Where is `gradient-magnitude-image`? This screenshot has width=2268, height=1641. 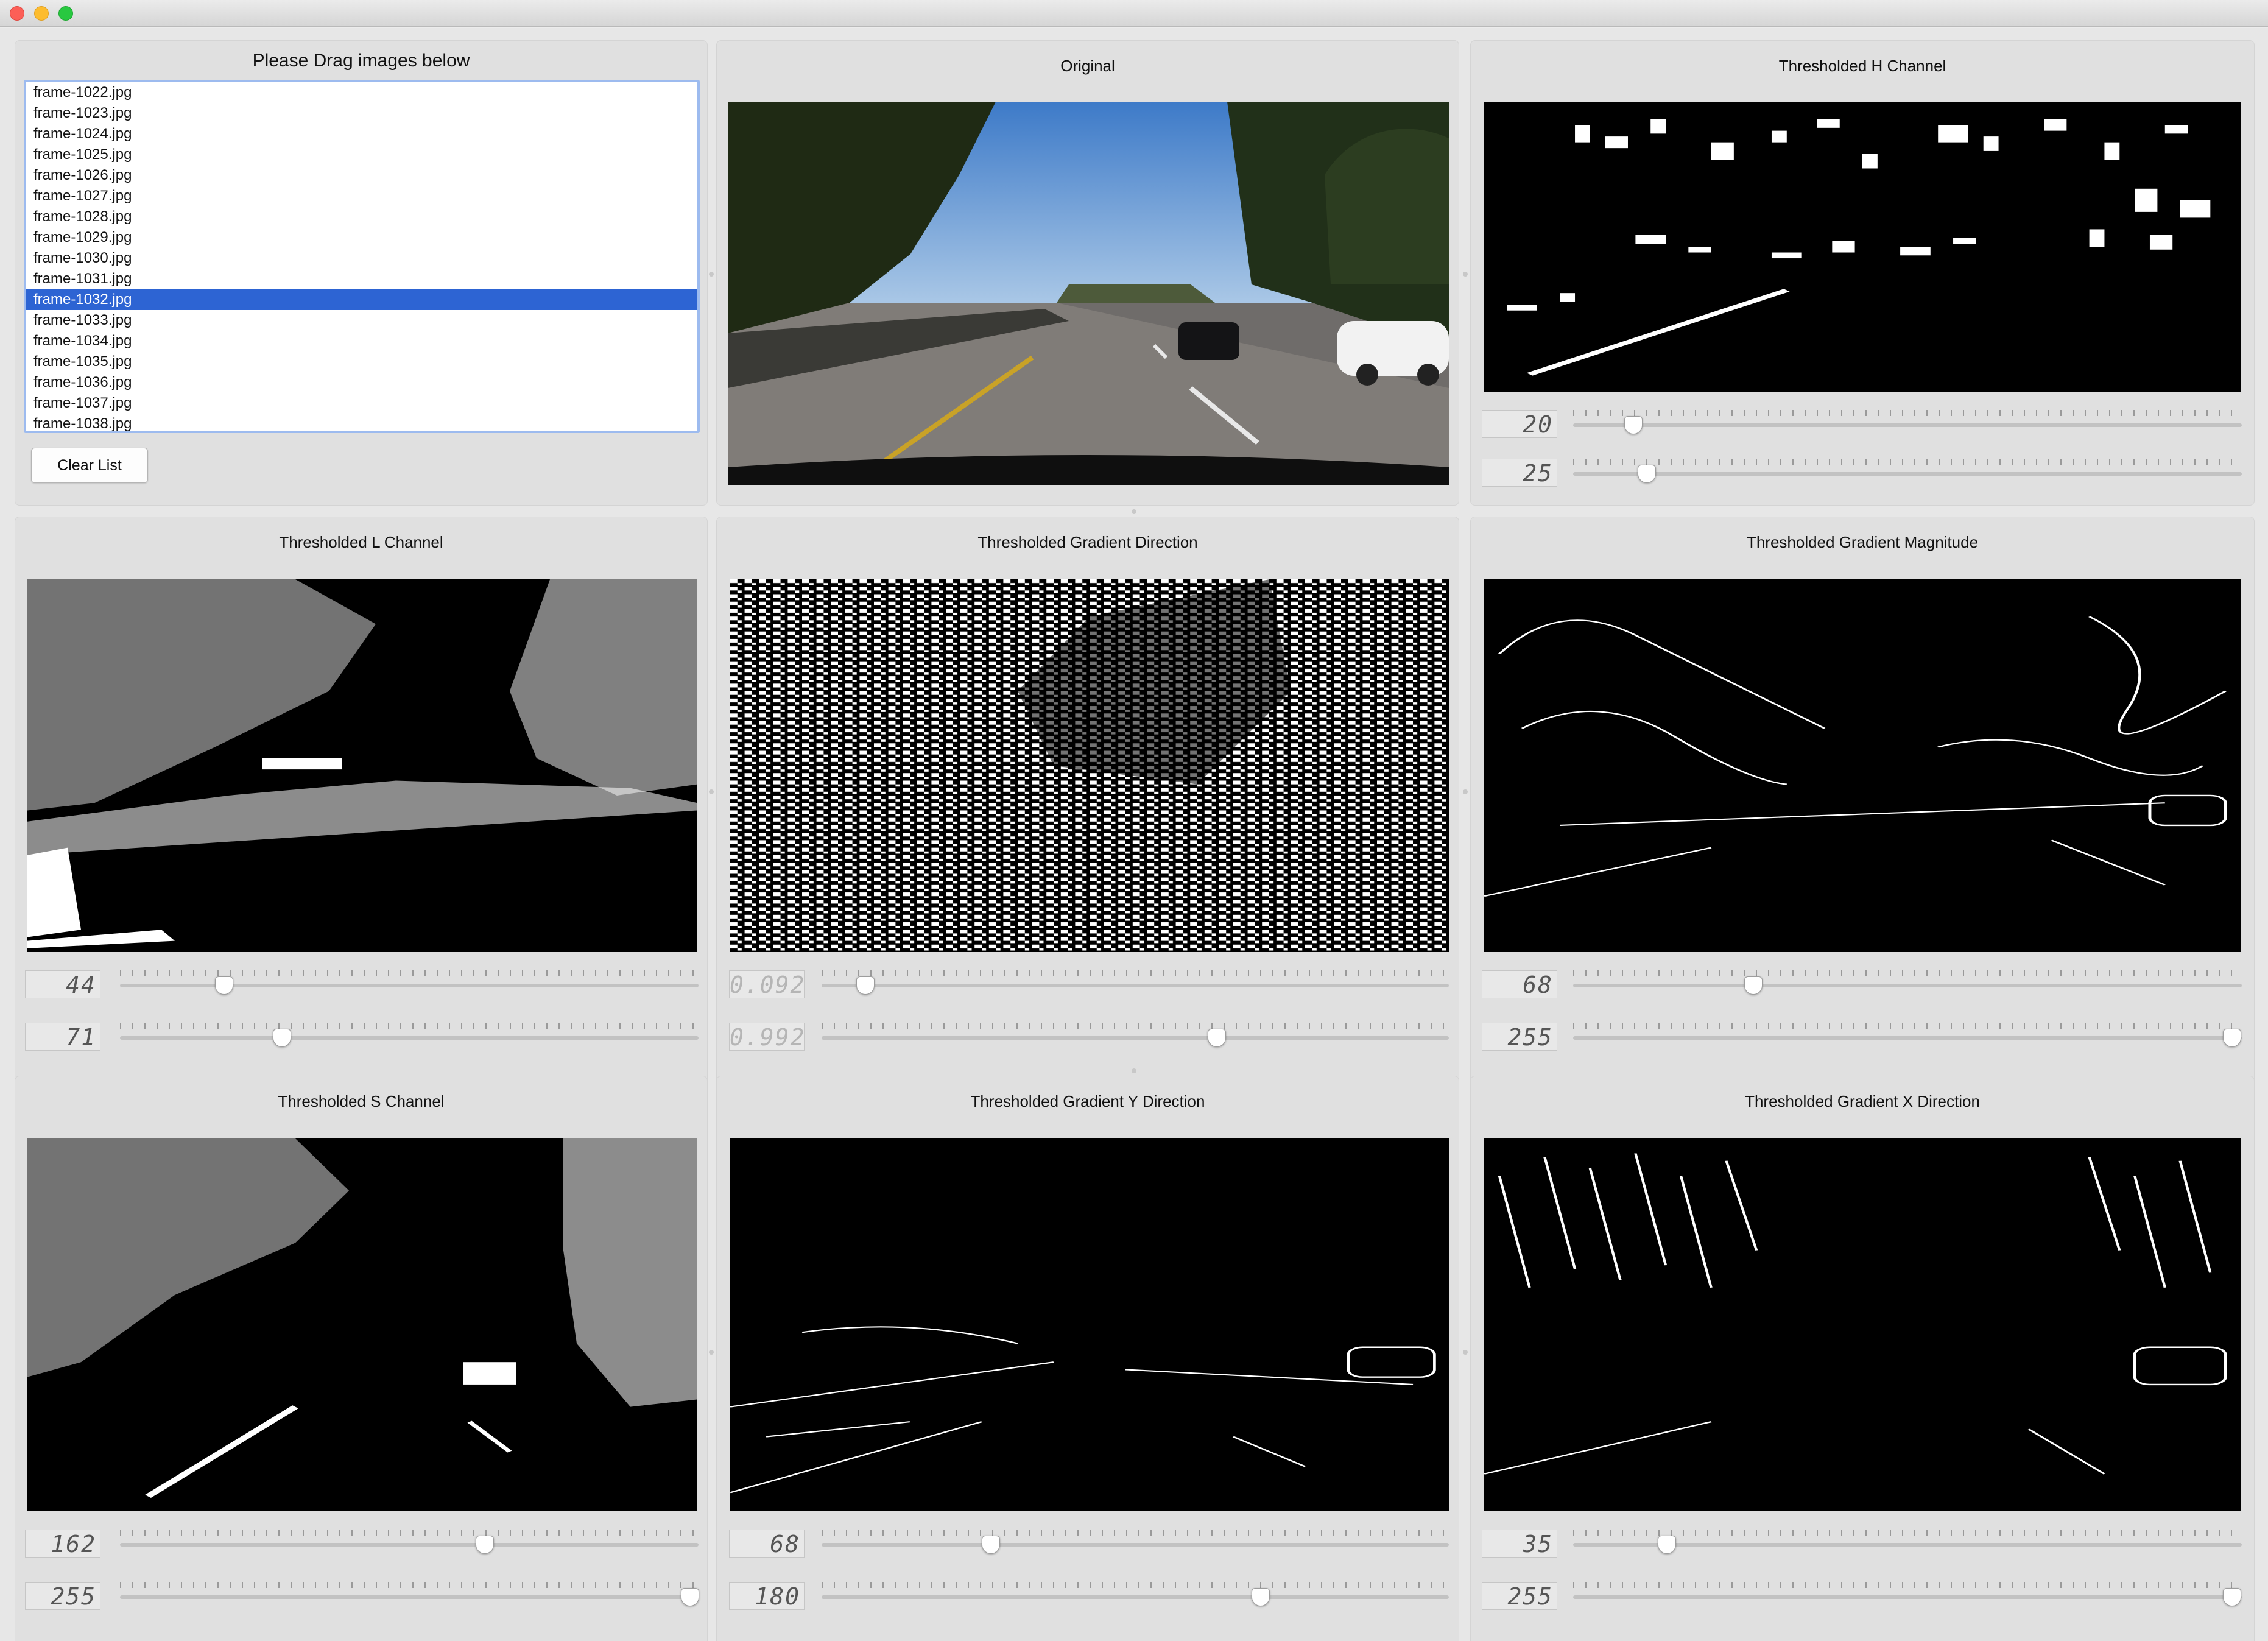
gradient-magnitude-image is located at coordinates (1862, 765).